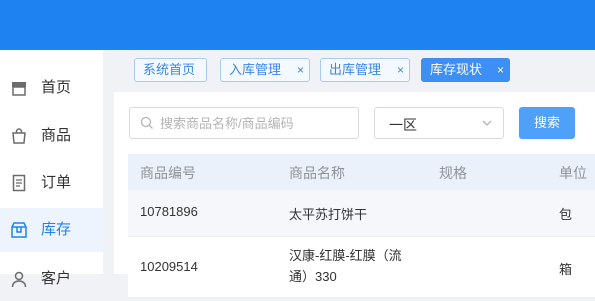 This screenshot has width=595, height=301. I want to click on tab-inventory-status: 库存现状 ×, so click(465, 70).